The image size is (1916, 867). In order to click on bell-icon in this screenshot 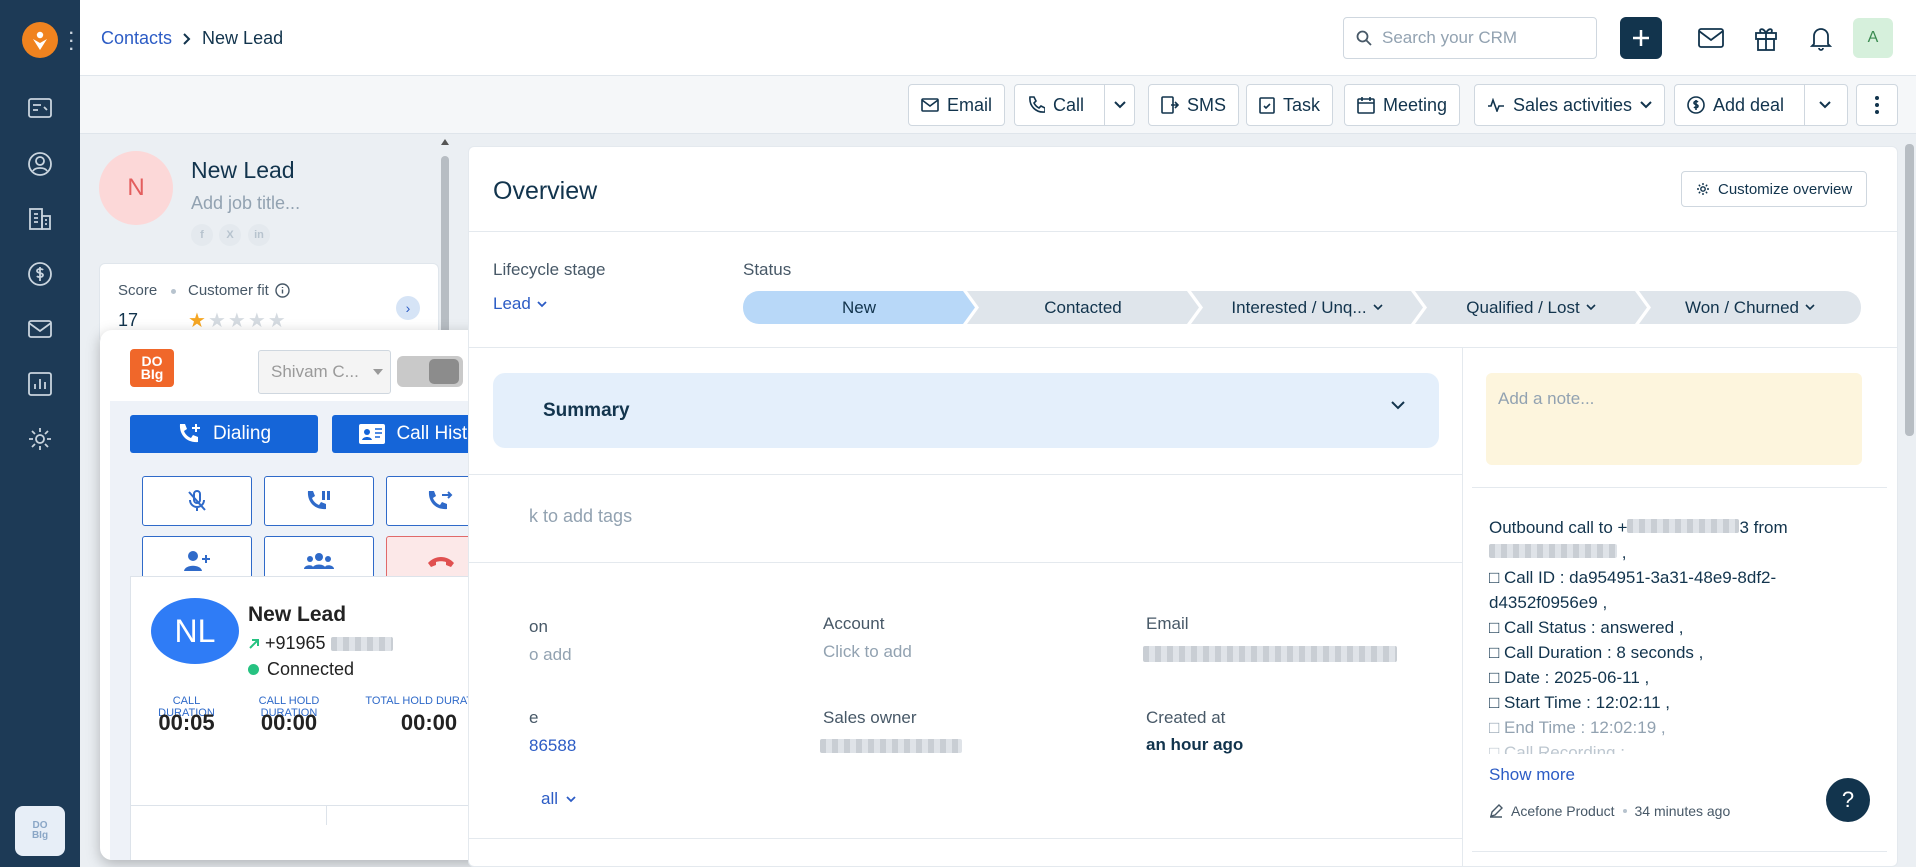, I will do `click(1821, 38)`.